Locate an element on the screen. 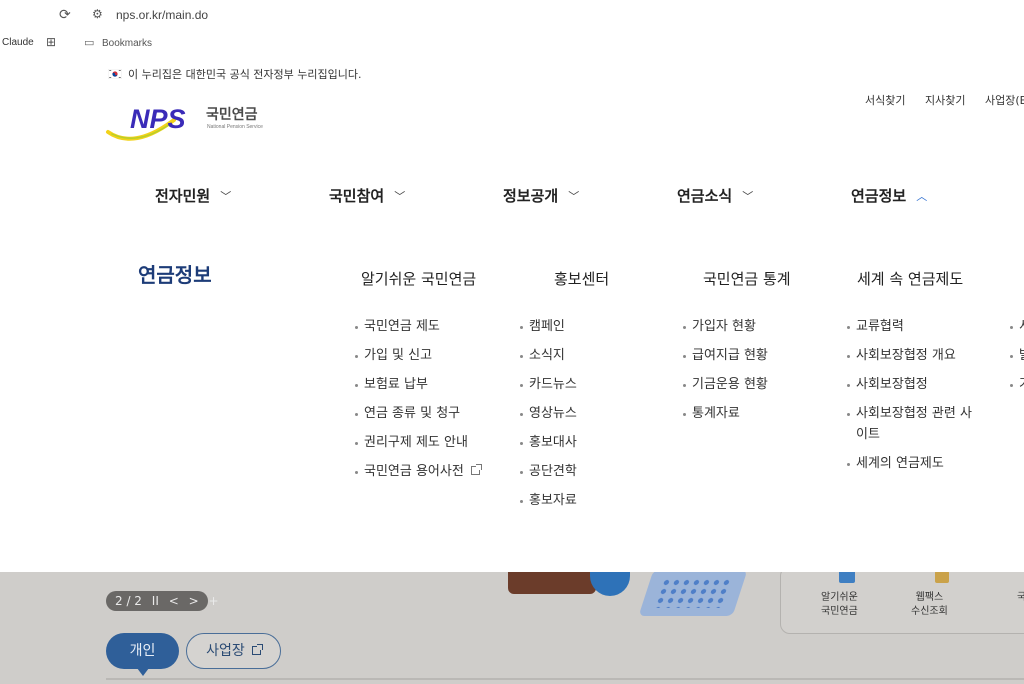 The height and width of the screenshot is (684, 1024). list-item: 통계자료 is located at coordinates (725, 413).